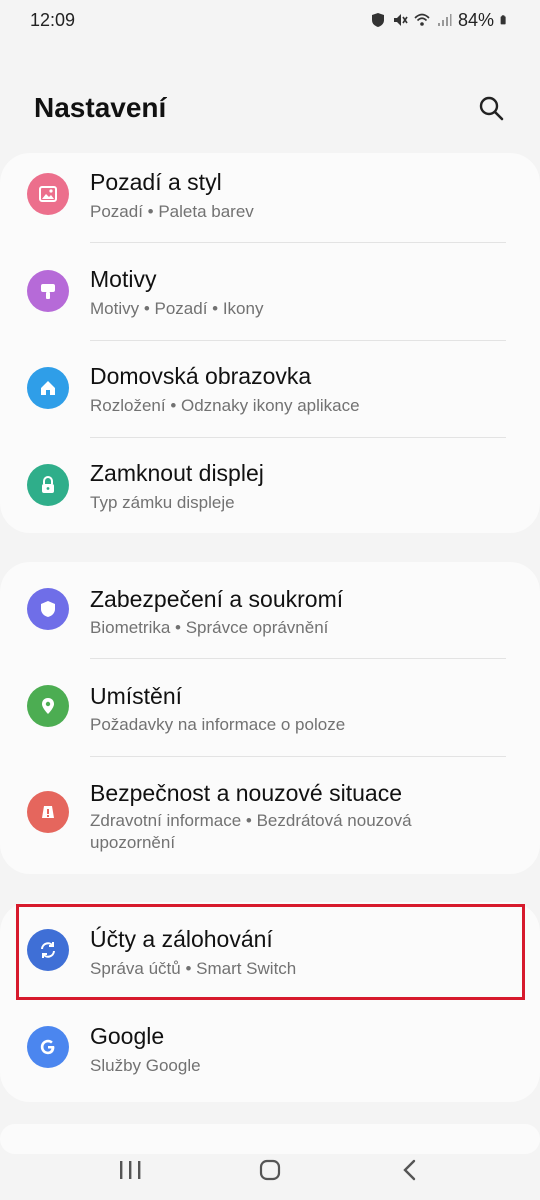 This screenshot has width=540, height=1200. Describe the element at coordinates (162, 502) in the screenshot. I see `settings-item-subtitle: Typ zámku displeje` at that location.